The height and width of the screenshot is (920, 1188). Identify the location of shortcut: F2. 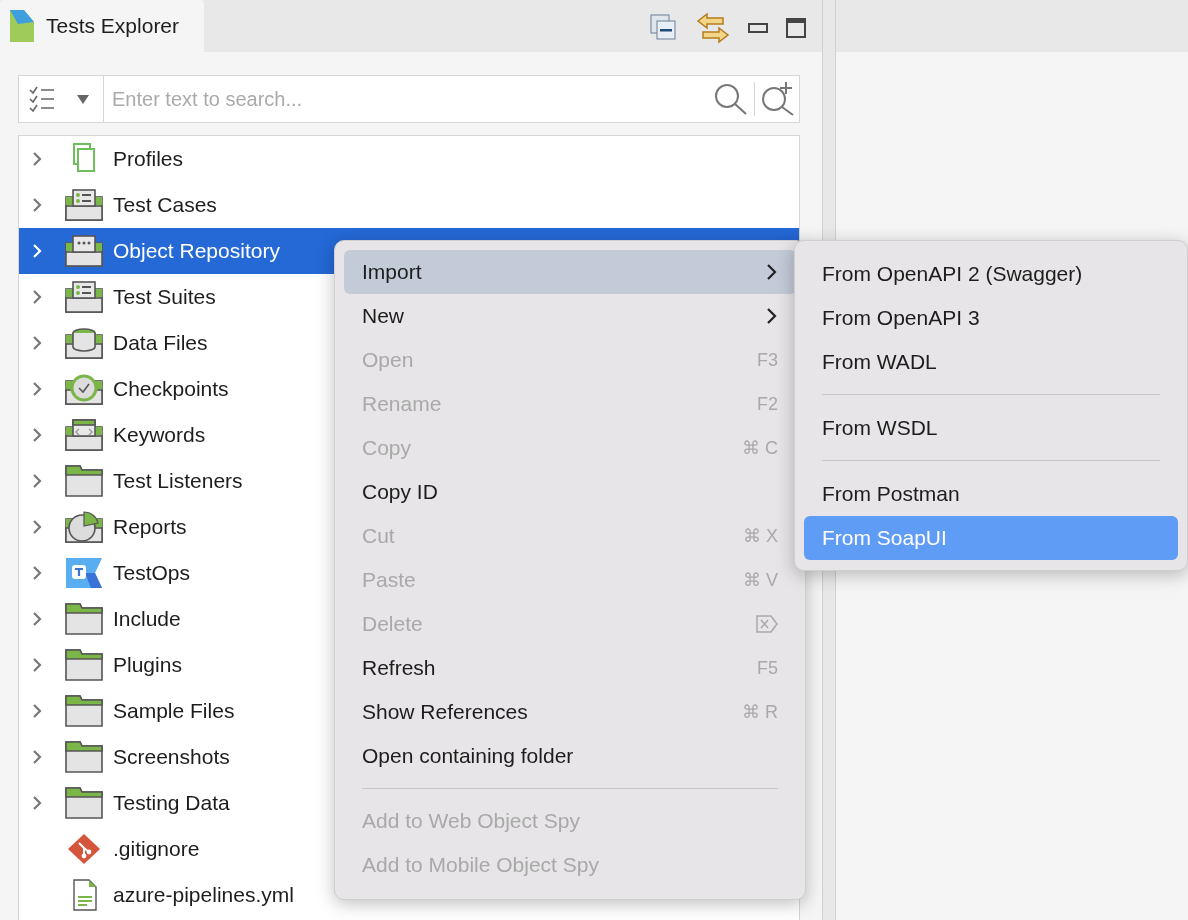
(767, 404).